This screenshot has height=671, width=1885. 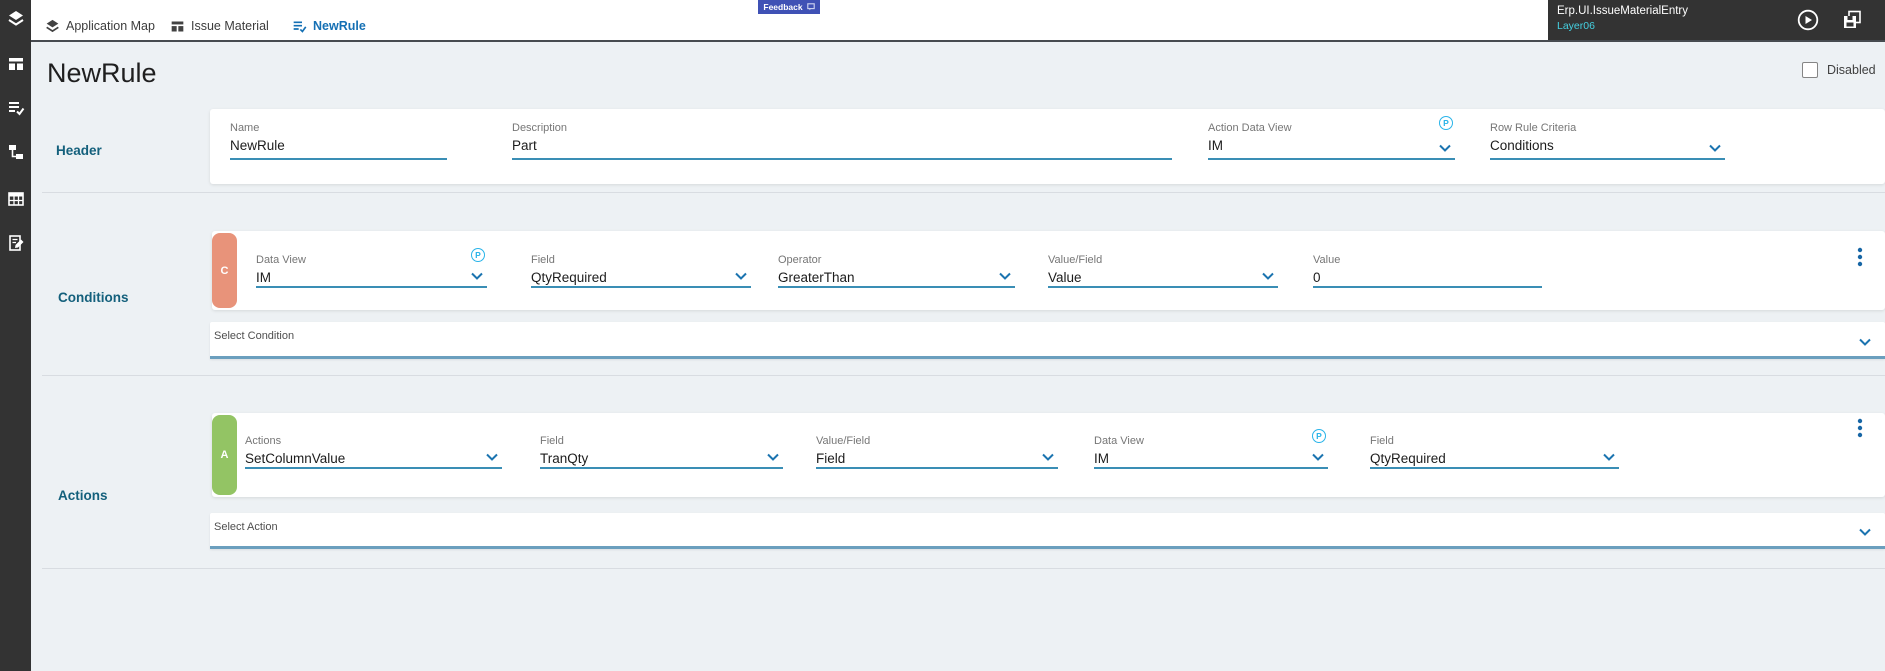 I want to click on section-label-conditions: Conditions, so click(x=93, y=297).